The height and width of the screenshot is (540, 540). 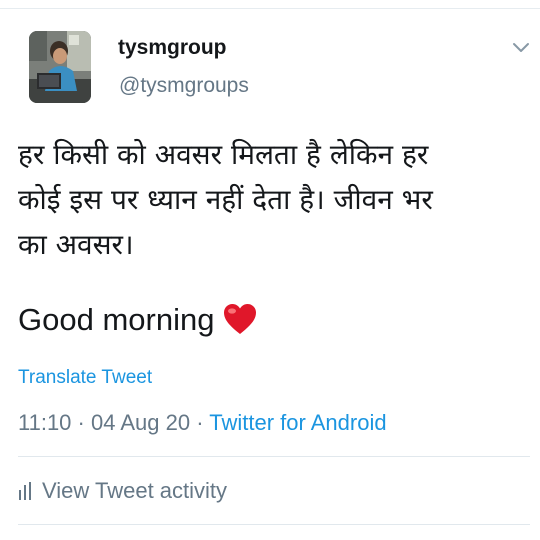 I want to click on top-divider, so click(x=270, y=8).